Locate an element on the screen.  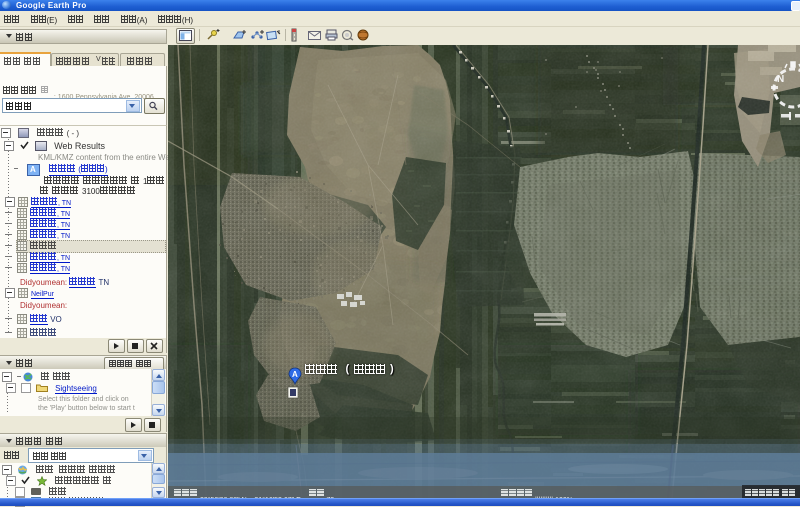
svg-text: A is located at coordinates (295, 374).